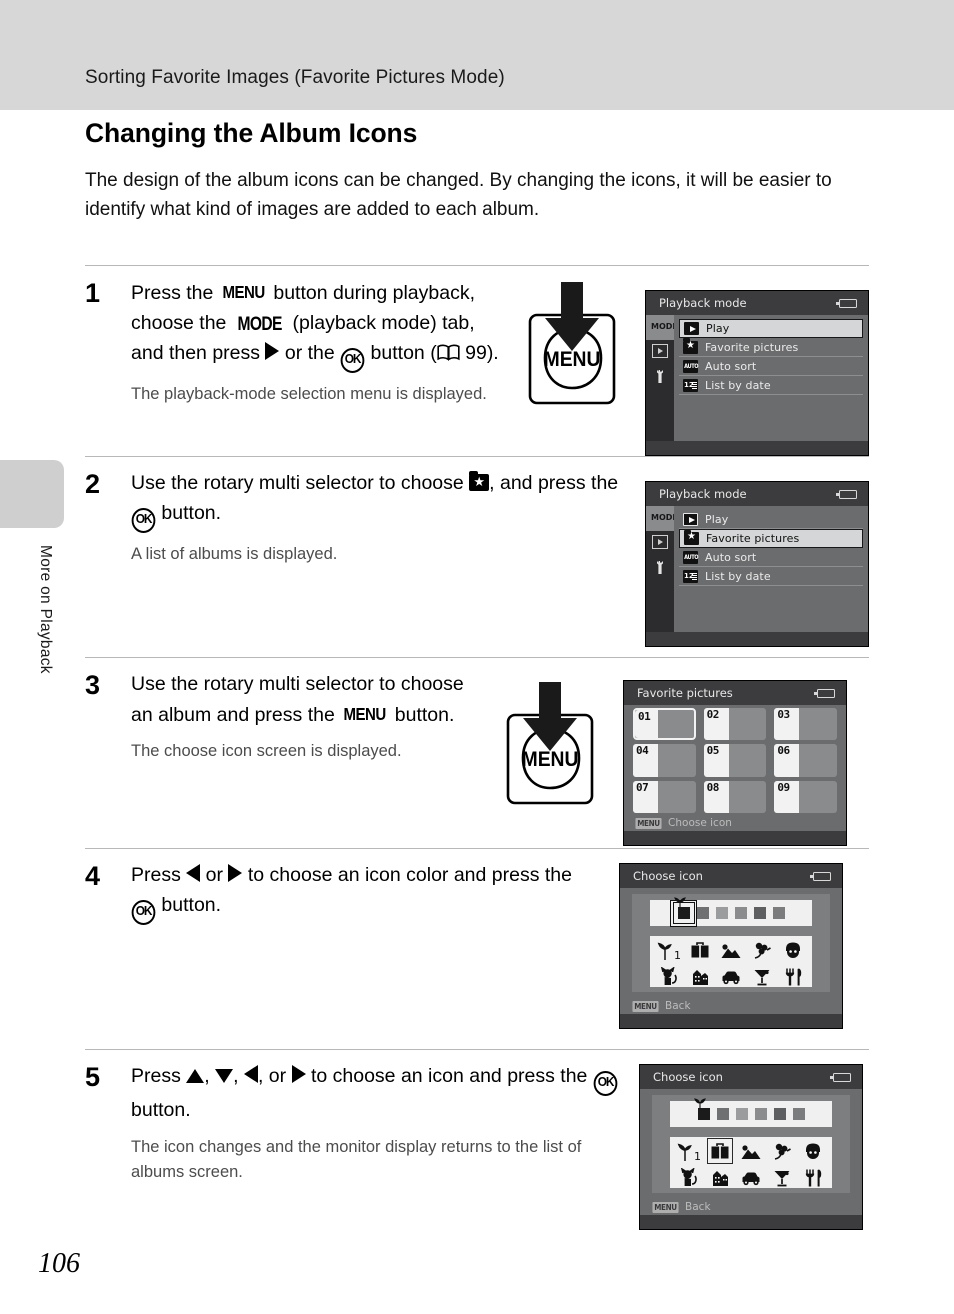 The image size is (954, 1314). Describe the element at coordinates (697, 1156) in the screenshot. I see `svg-text: 1` at that location.